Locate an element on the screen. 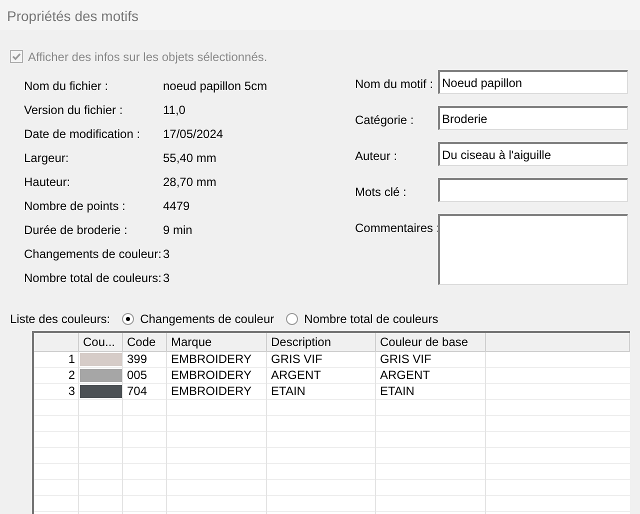  input-field is located at coordinates (533, 190).